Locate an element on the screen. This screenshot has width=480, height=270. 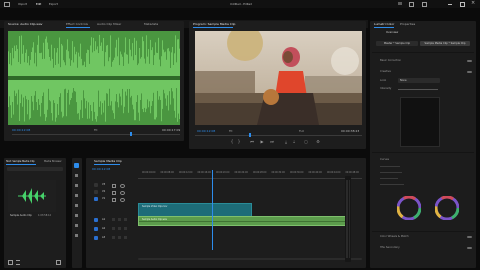
pen-tool-icon is located at coordinates (76, 215).